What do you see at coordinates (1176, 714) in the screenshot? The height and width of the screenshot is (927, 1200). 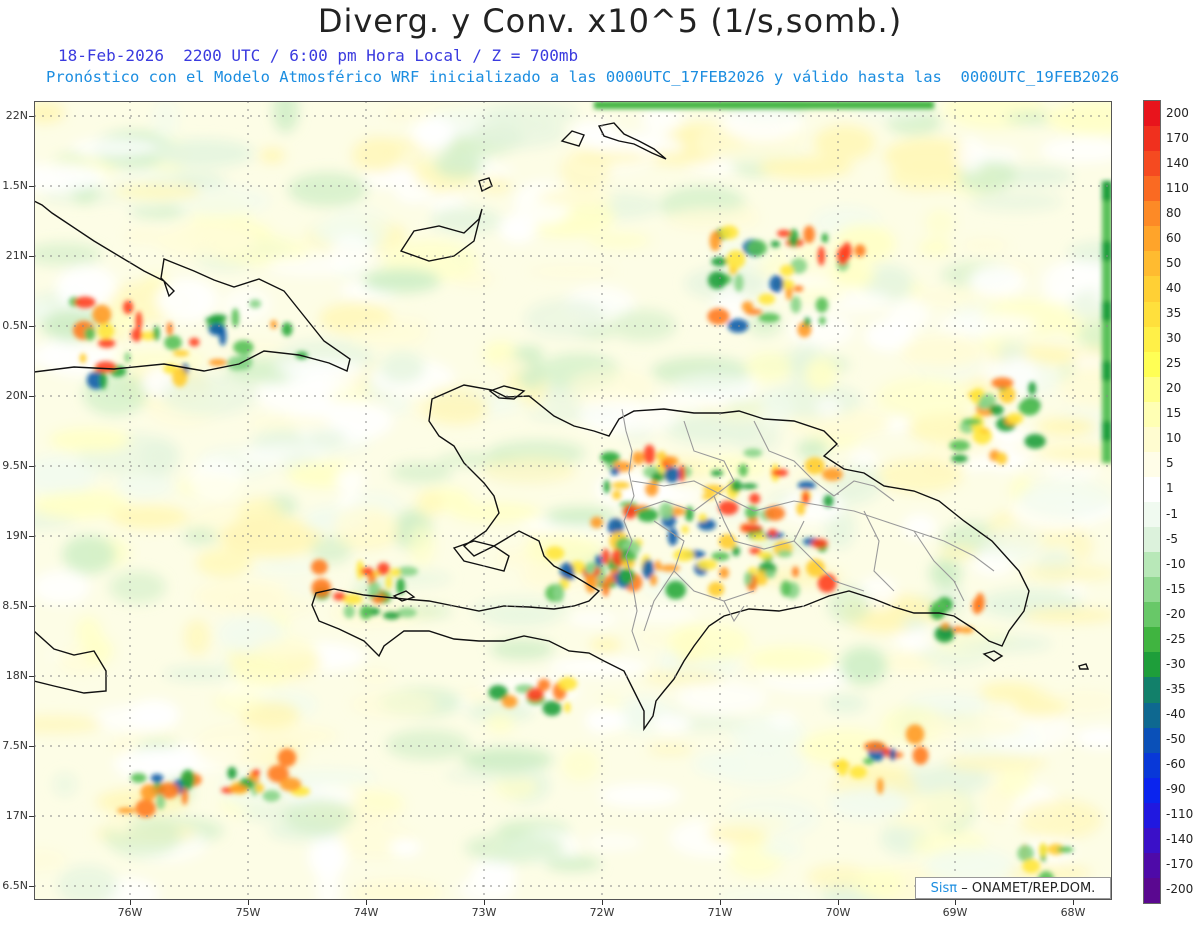 I see `color-scale-label: -40` at bounding box center [1176, 714].